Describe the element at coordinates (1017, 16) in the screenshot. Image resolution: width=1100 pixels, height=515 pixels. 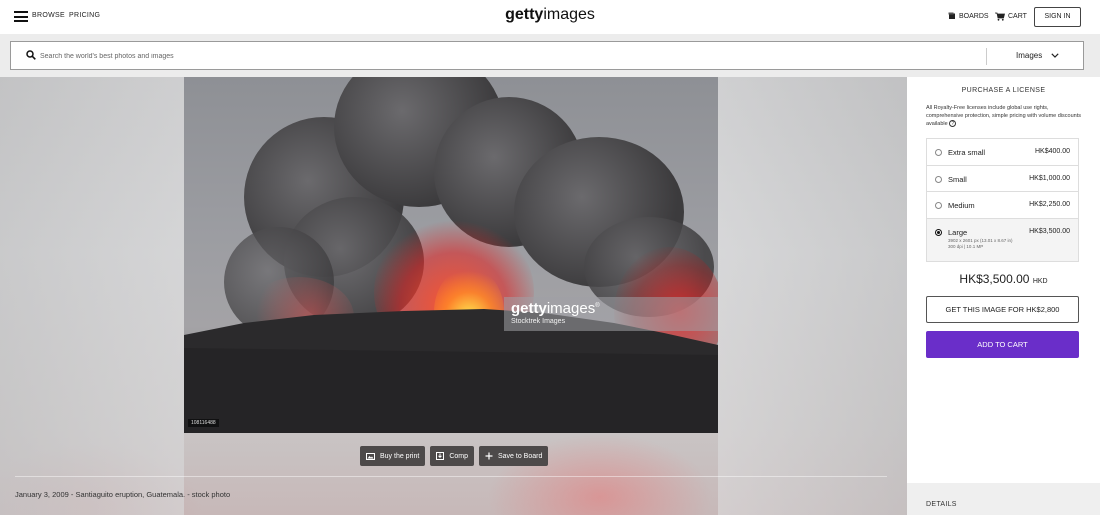
I see `cart-label: CART` at that location.